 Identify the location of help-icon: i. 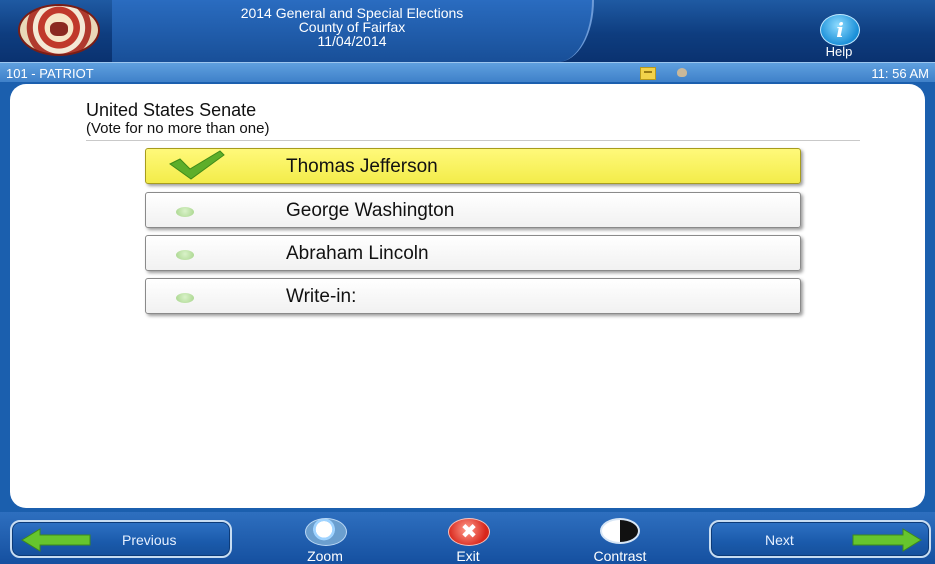
(840, 30).